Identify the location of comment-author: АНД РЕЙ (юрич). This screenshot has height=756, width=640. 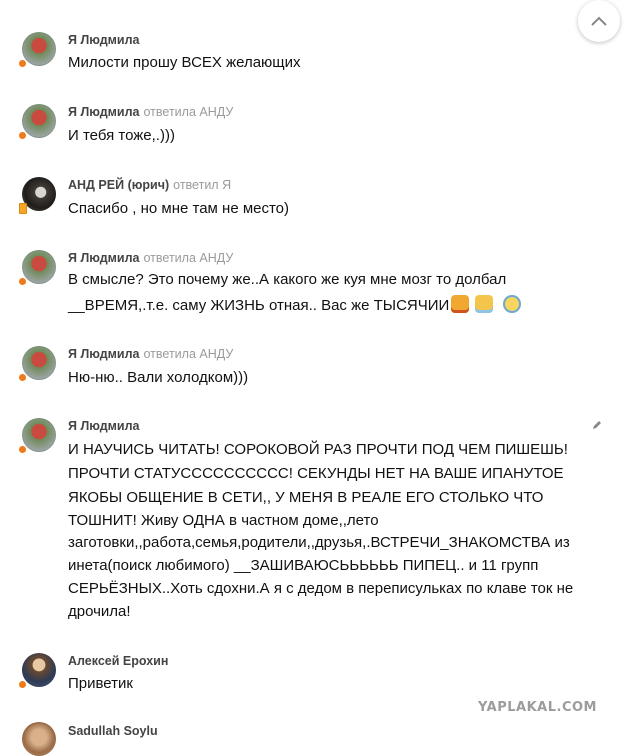
(118, 185).